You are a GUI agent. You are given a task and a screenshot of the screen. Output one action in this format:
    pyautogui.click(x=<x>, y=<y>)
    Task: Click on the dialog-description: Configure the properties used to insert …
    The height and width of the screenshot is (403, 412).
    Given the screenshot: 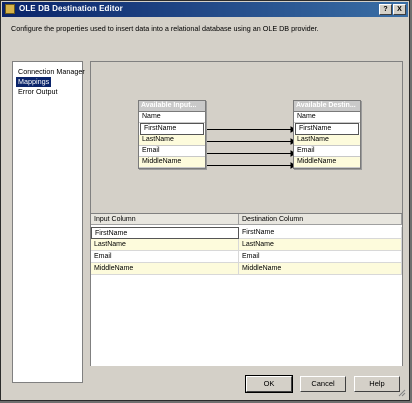 What is the action you would take?
    pyautogui.click(x=165, y=28)
    